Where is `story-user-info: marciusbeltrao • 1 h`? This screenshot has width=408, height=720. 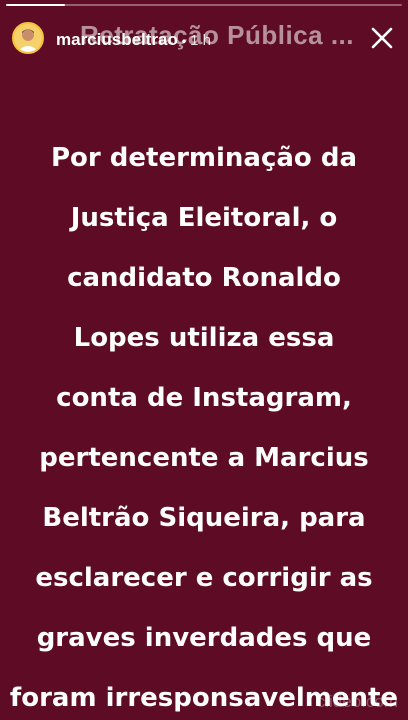
story-user-info: marciusbeltrao • 1 h is located at coordinates (133, 40).